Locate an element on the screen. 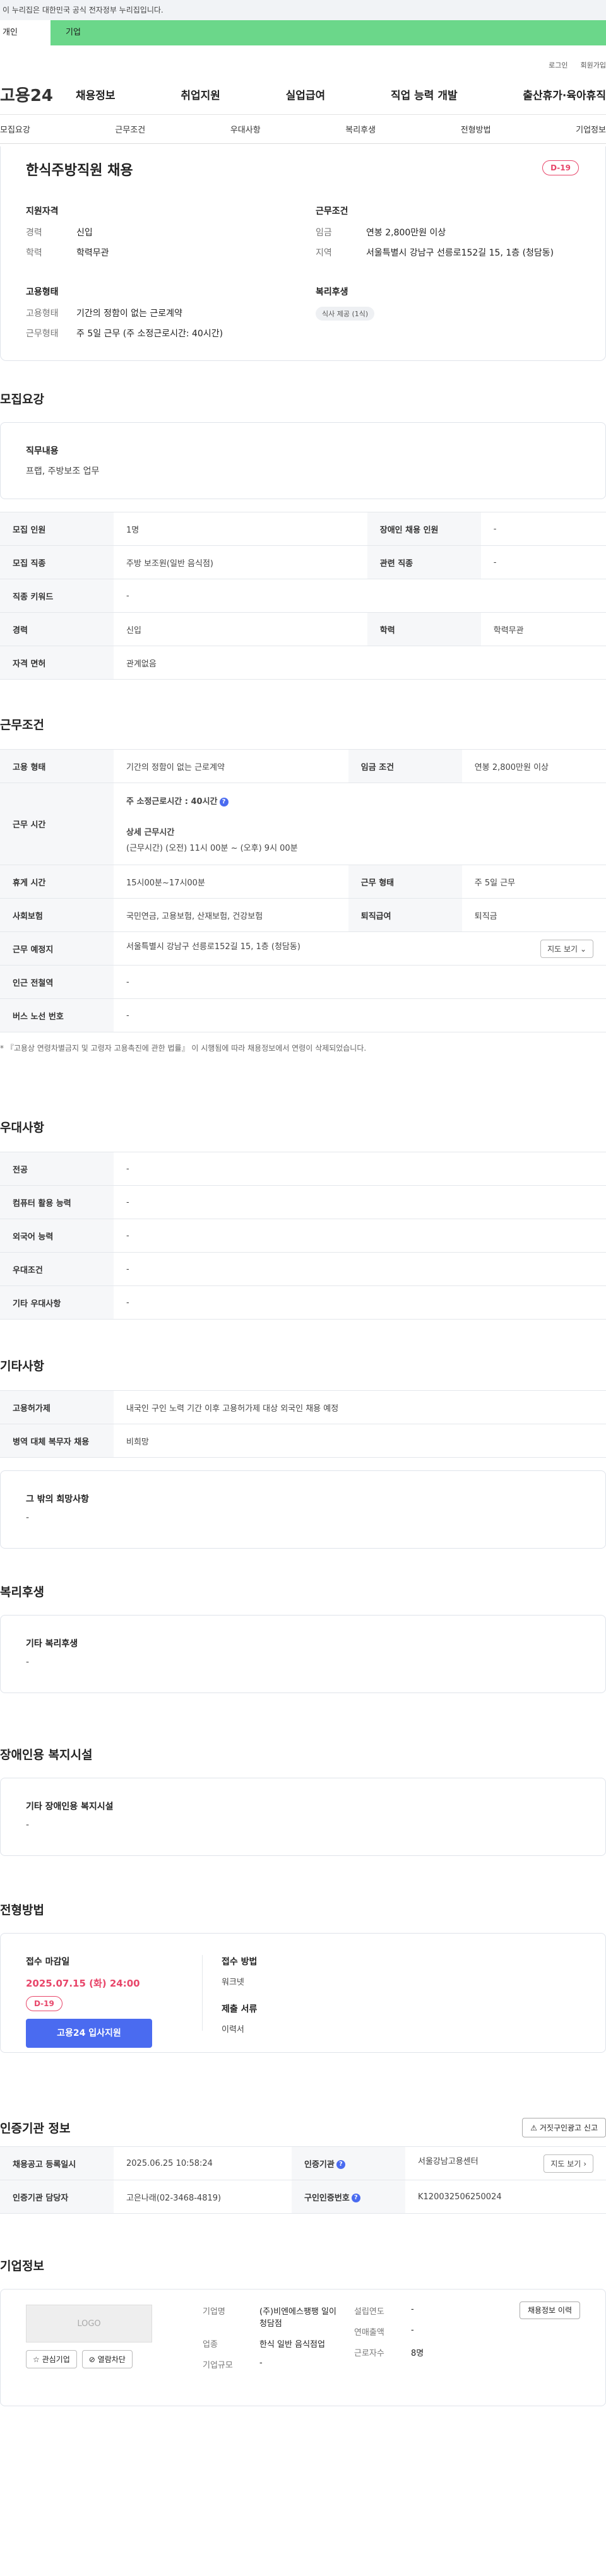 The image size is (606, 2576). wish-box: 그 밖의 희망사항 - is located at coordinates (303, 1510).